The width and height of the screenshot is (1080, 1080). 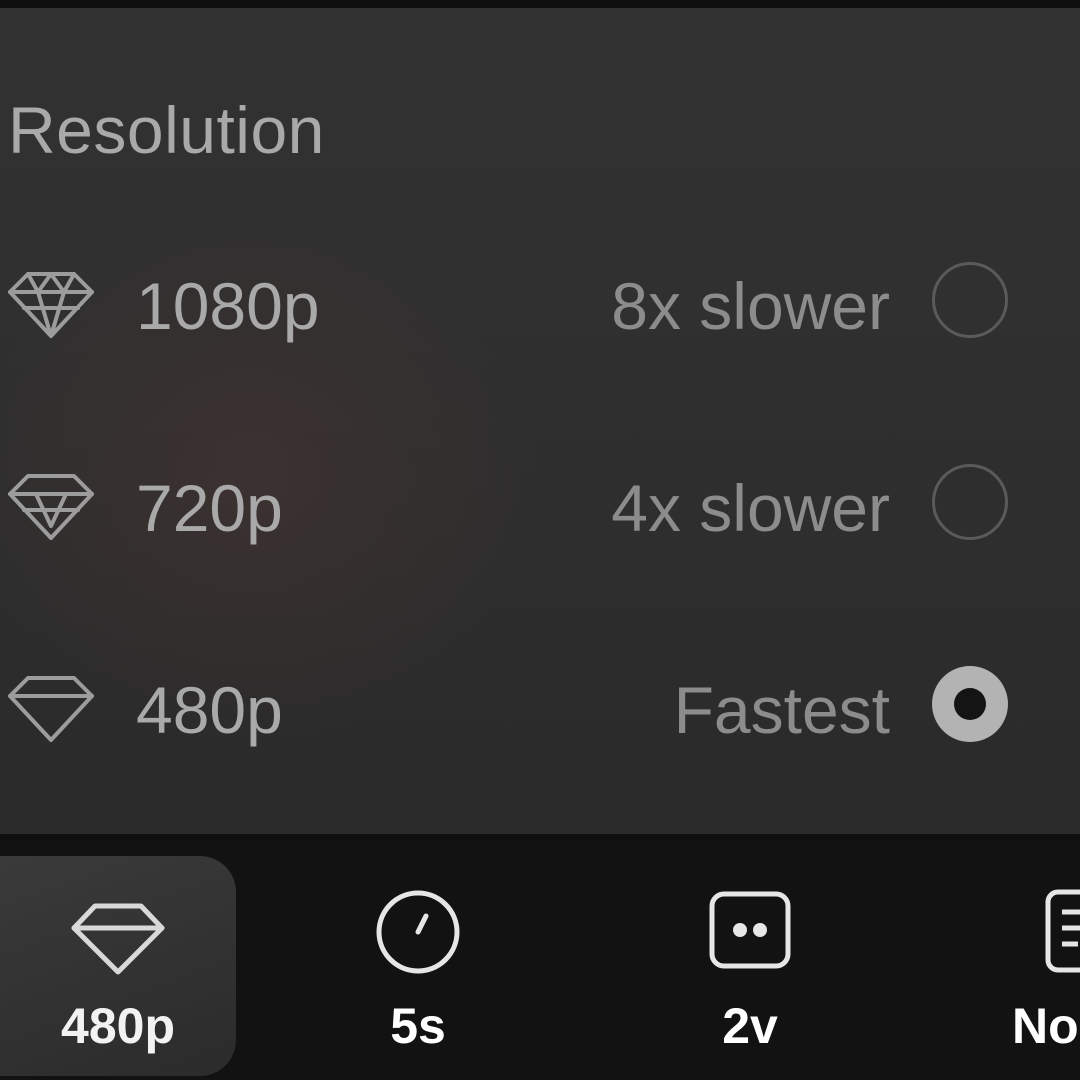 I want to click on diamond-large-icon, so click(x=51, y=304).